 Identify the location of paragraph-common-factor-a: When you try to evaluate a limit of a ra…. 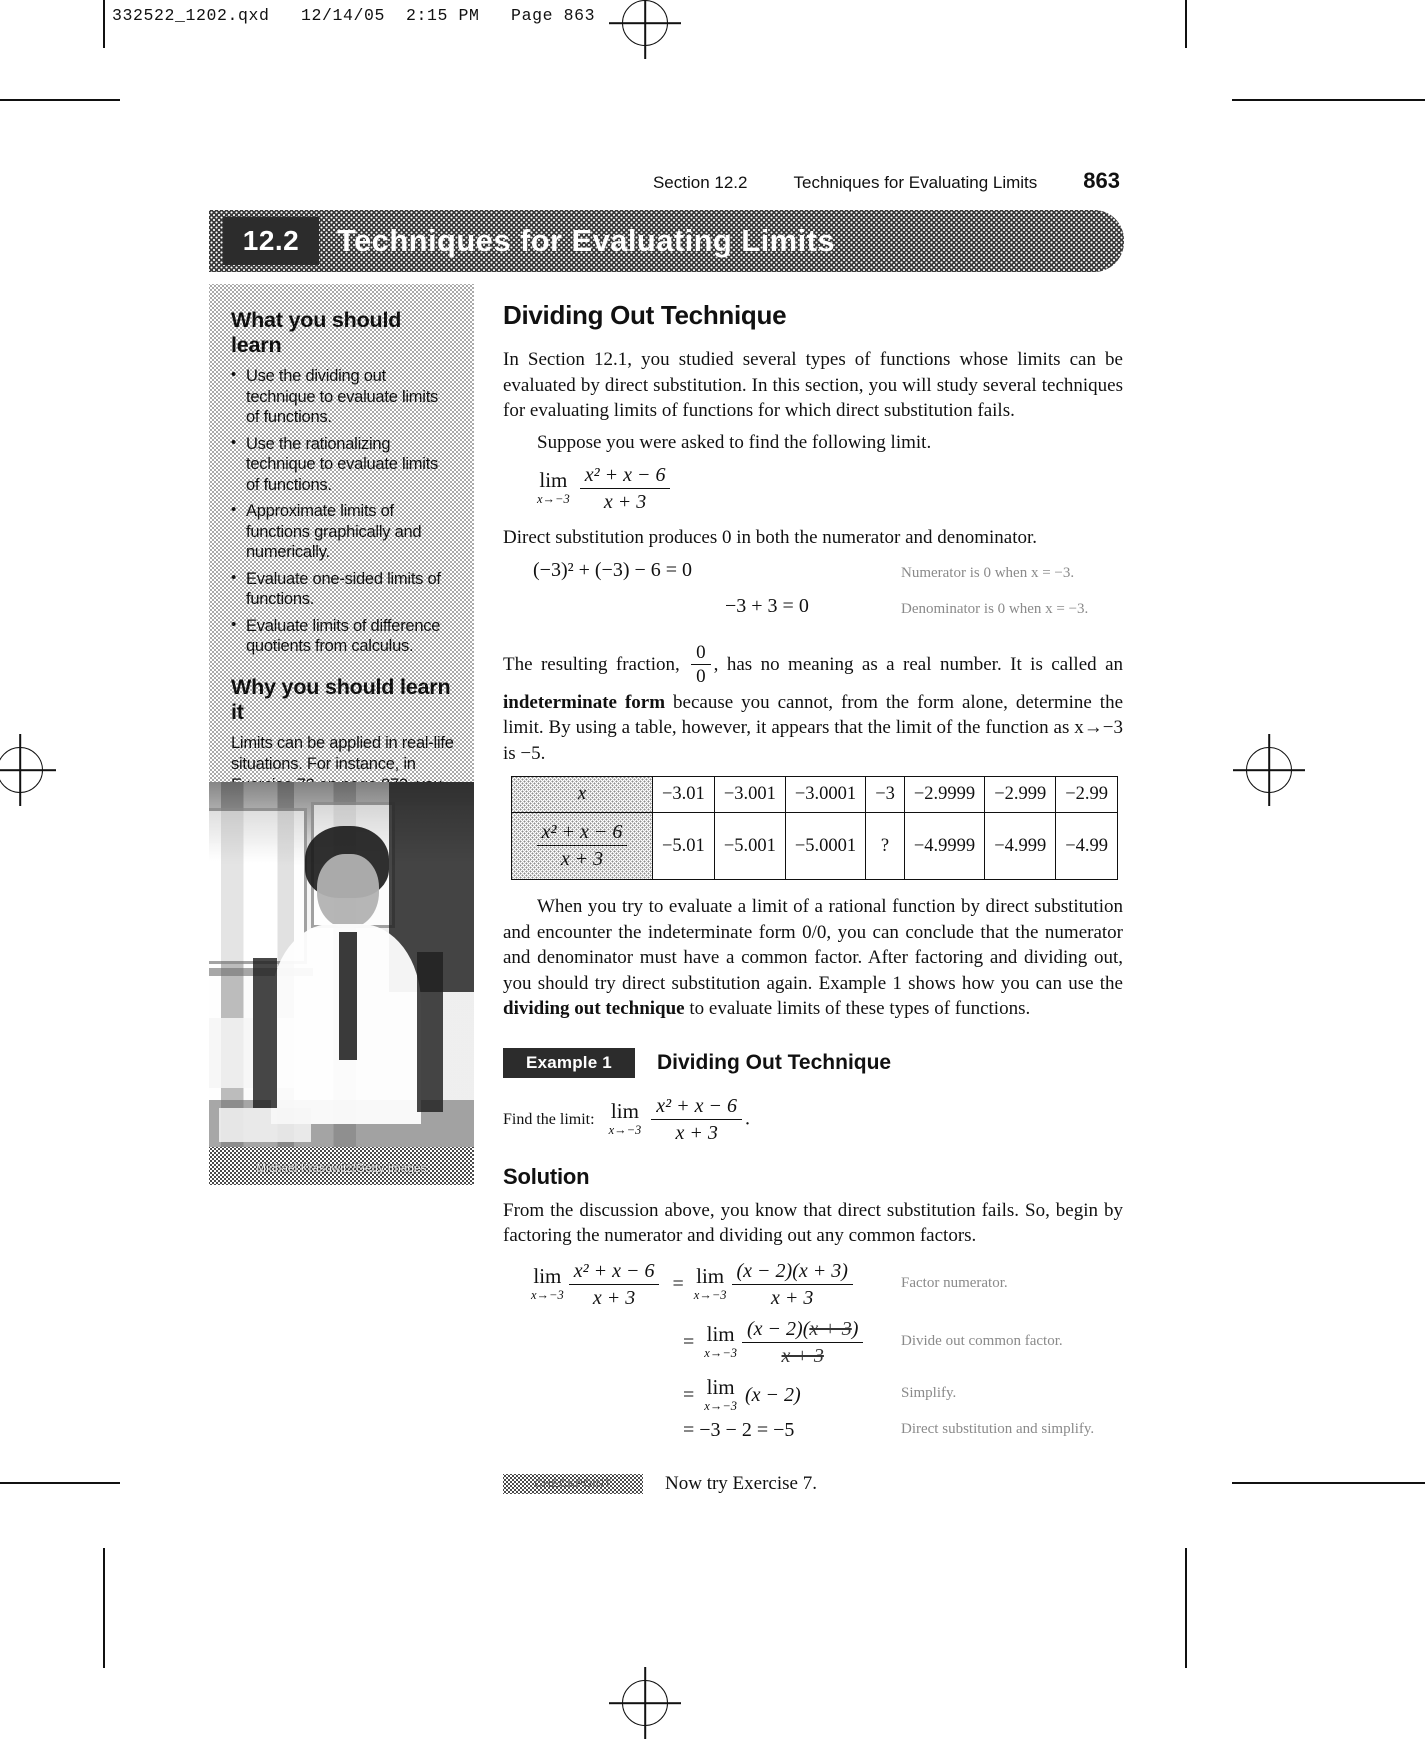
(813, 945).